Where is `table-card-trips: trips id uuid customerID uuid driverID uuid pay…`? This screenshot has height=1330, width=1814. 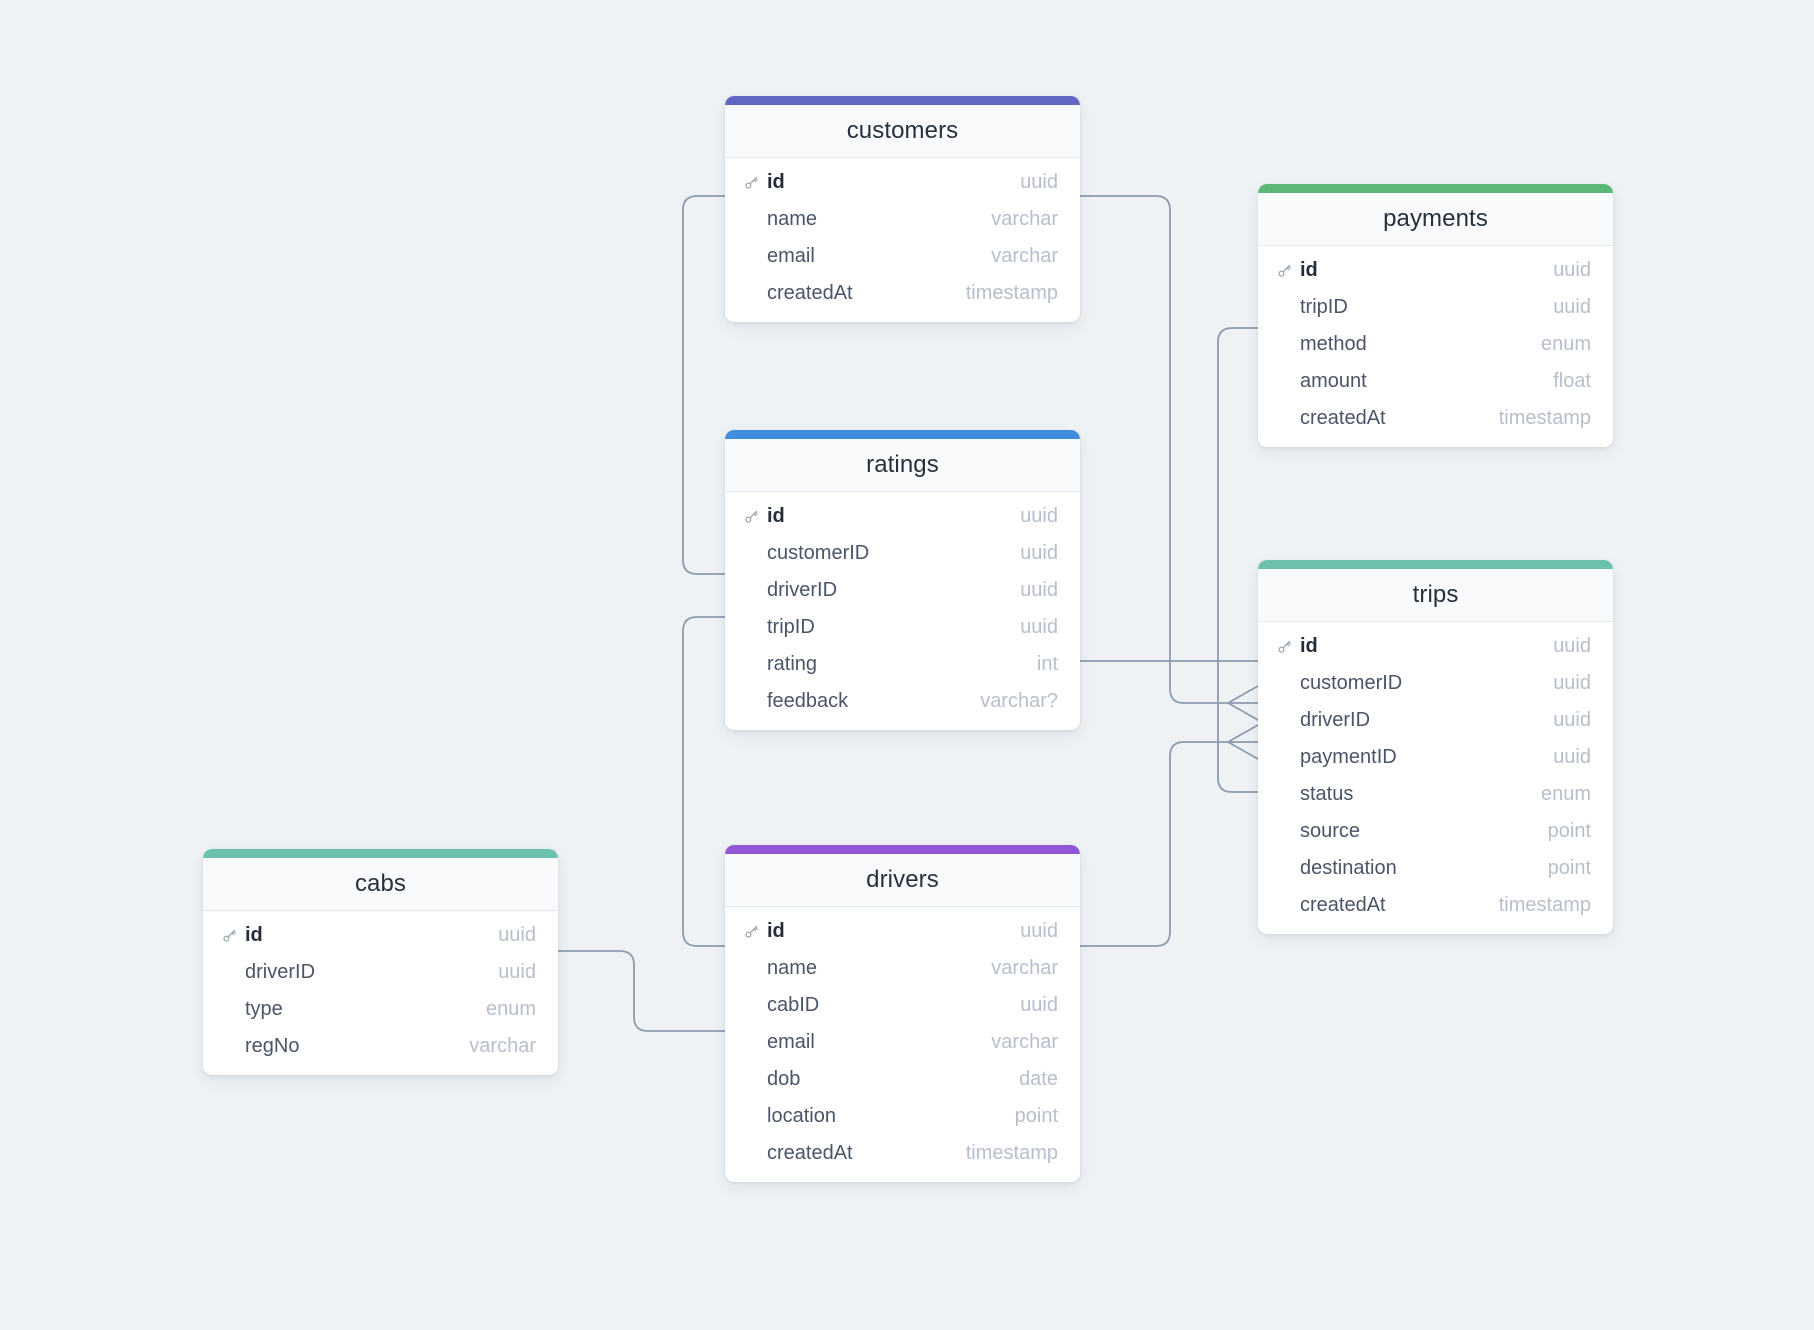
table-card-trips: trips id uuid customerID uuid driverID uuid pay… is located at coordinates (1435, 747).